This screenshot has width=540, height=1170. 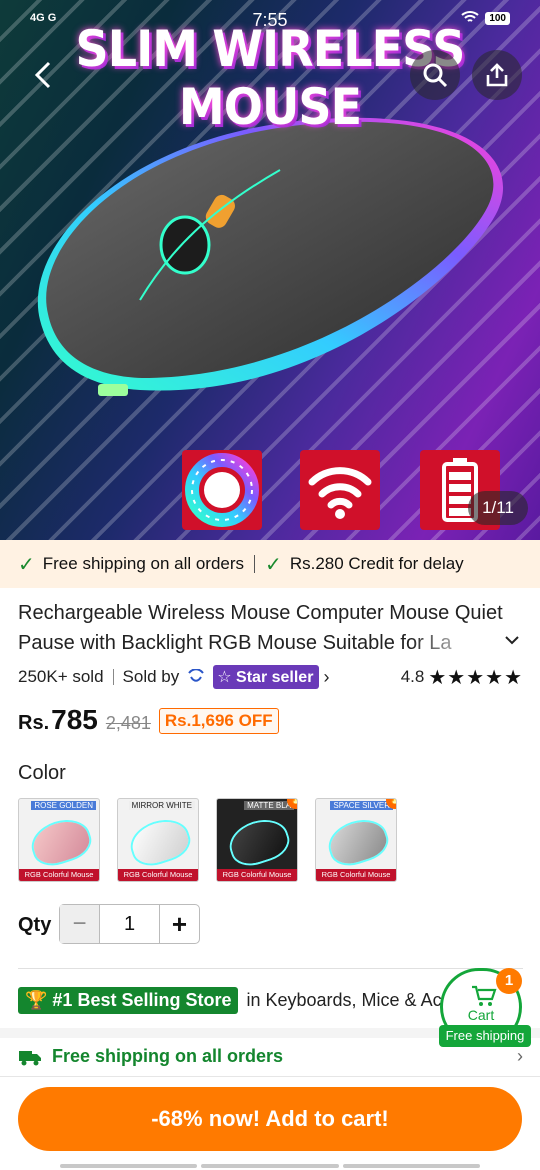 What do you see at coordinates (151, 676) in the screenshot?
I see `sold-by-label: Sold by` at bounding box center [151, 676].